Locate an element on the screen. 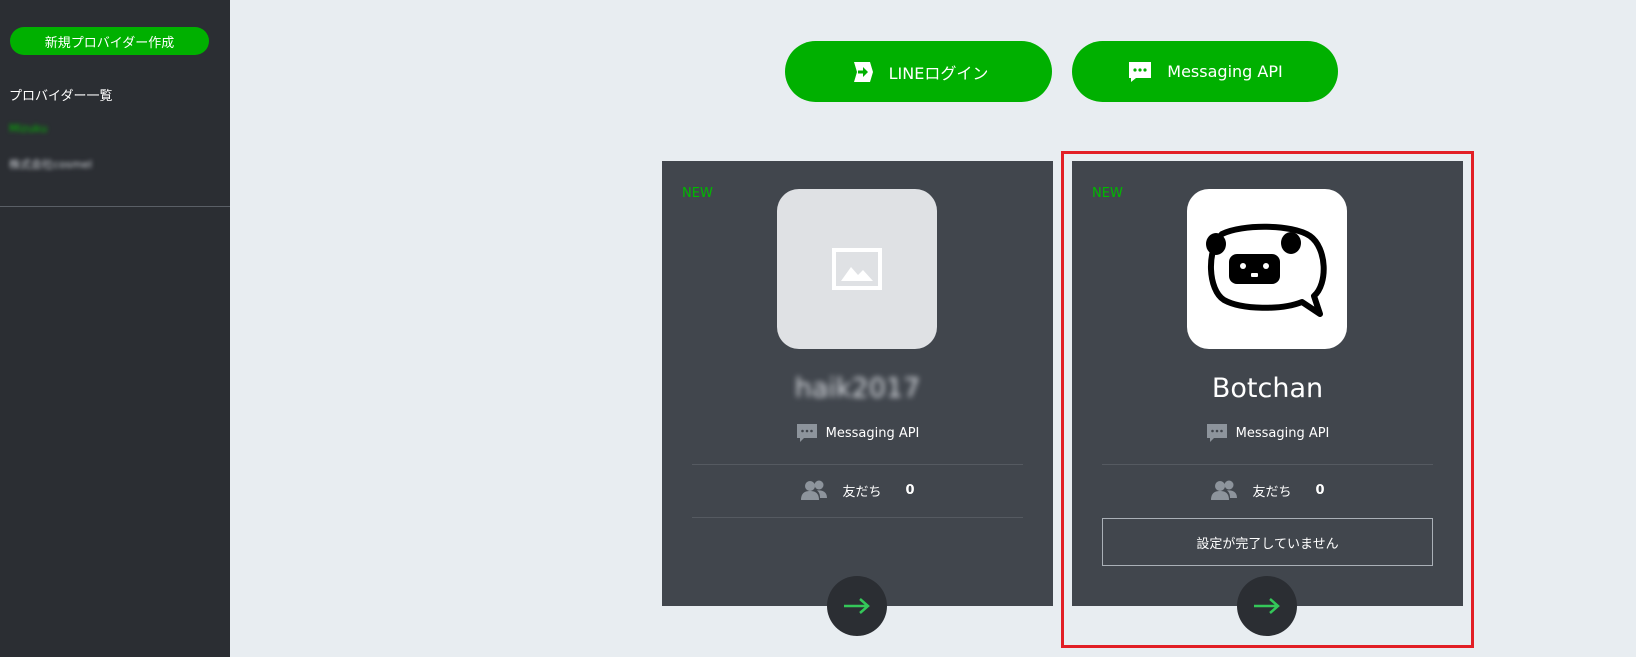 This screenshot has width=1636, height=657. botchan-panda-icon is located at coordinates (1267, 269).